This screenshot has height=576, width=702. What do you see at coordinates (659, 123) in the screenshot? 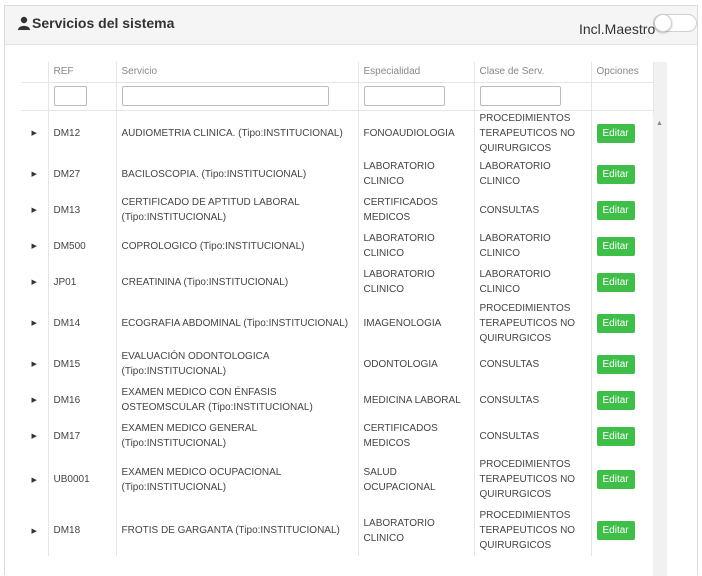
I see `scroll-up-arrow-icon: ▲` at bounding box center [659, 123].